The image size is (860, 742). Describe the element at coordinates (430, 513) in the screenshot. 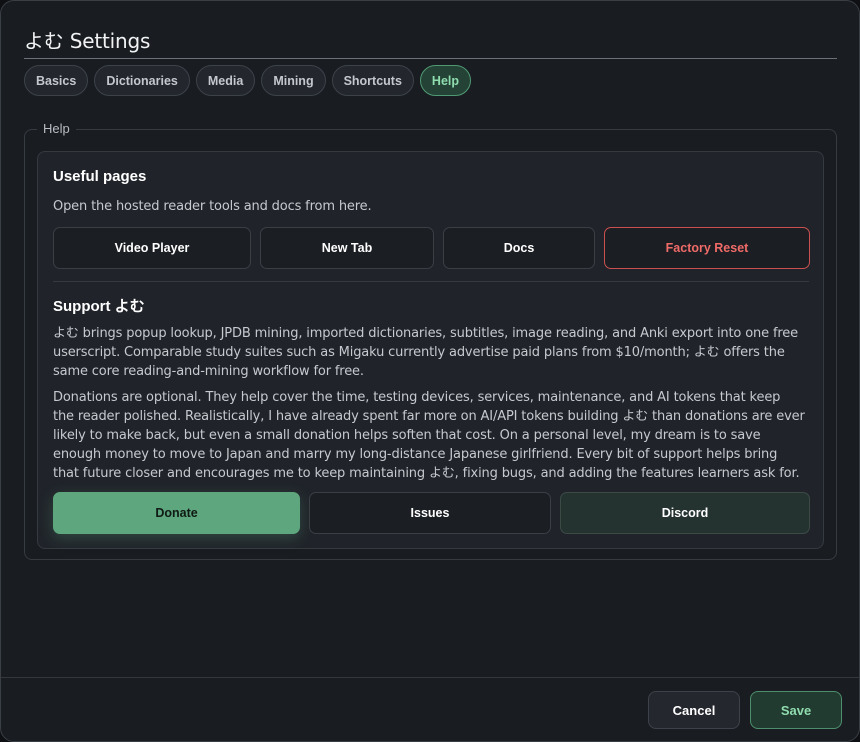

I see `issues-button: Issues` at that location.